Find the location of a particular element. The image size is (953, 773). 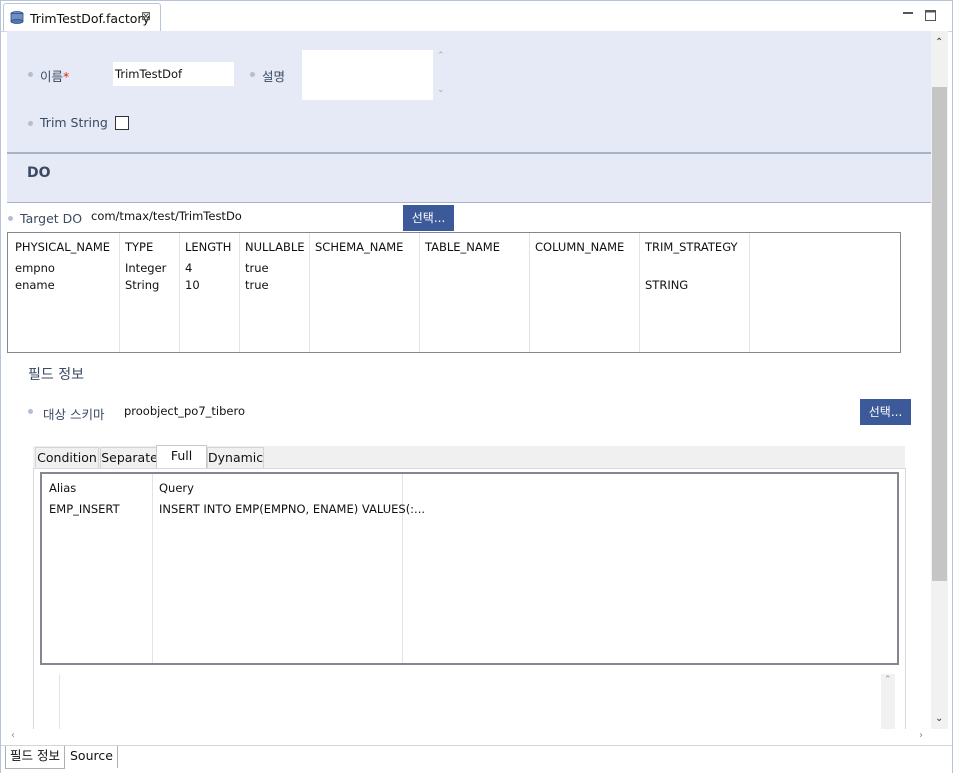

target-do-input is located at coordinates (241, 216).